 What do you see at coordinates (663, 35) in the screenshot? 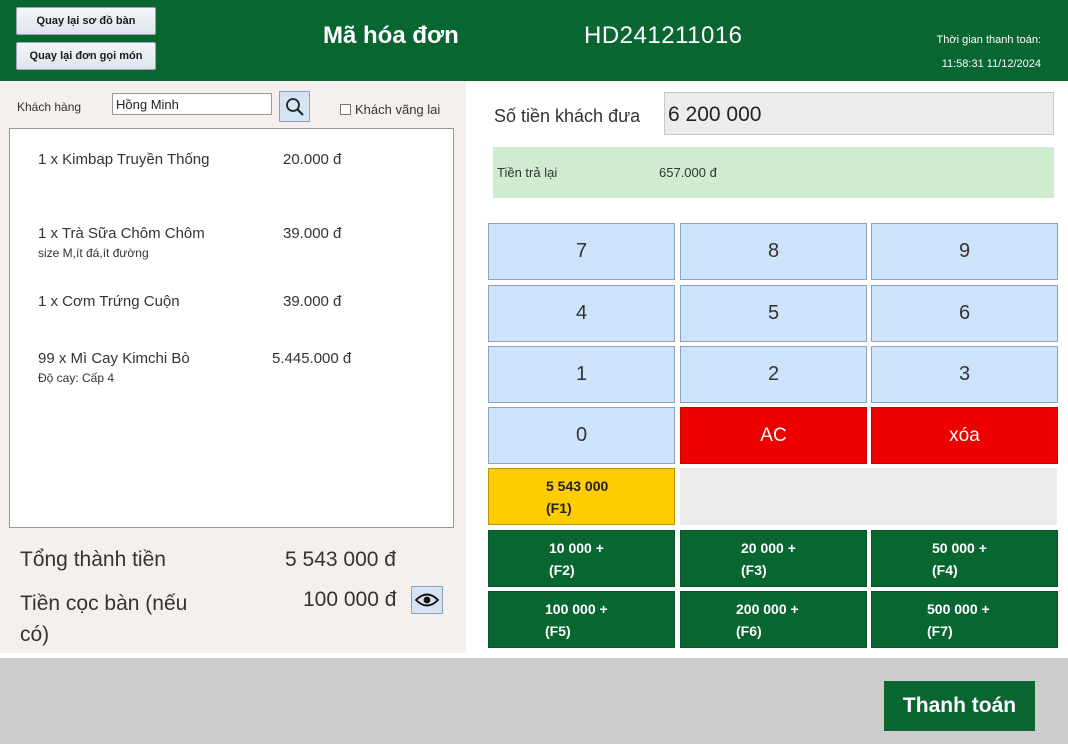
I see `invoice-code: HD241211016` at bounding box center [663, 35].